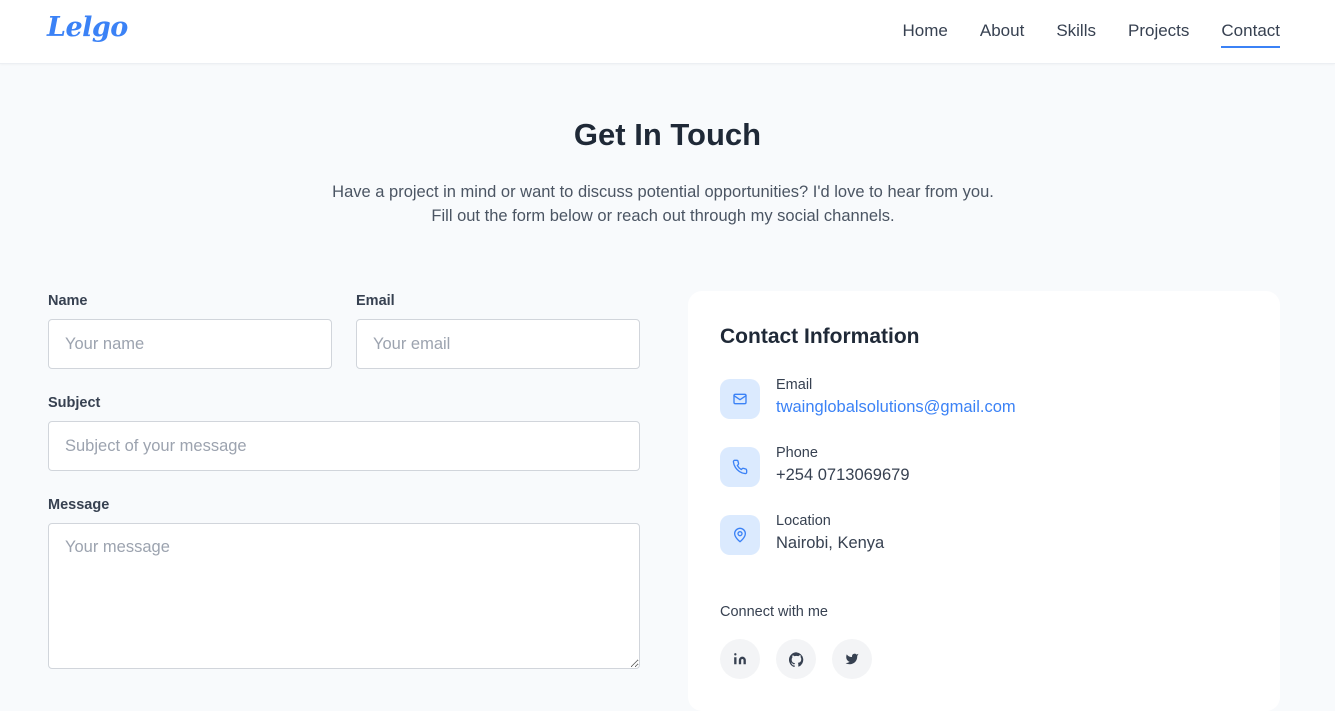 Image resolution: width=1335 pixels, height=711 pixels. Describe the element at coordinates (79, 505) in the screenshot. I see `message-label: Message` at that location.